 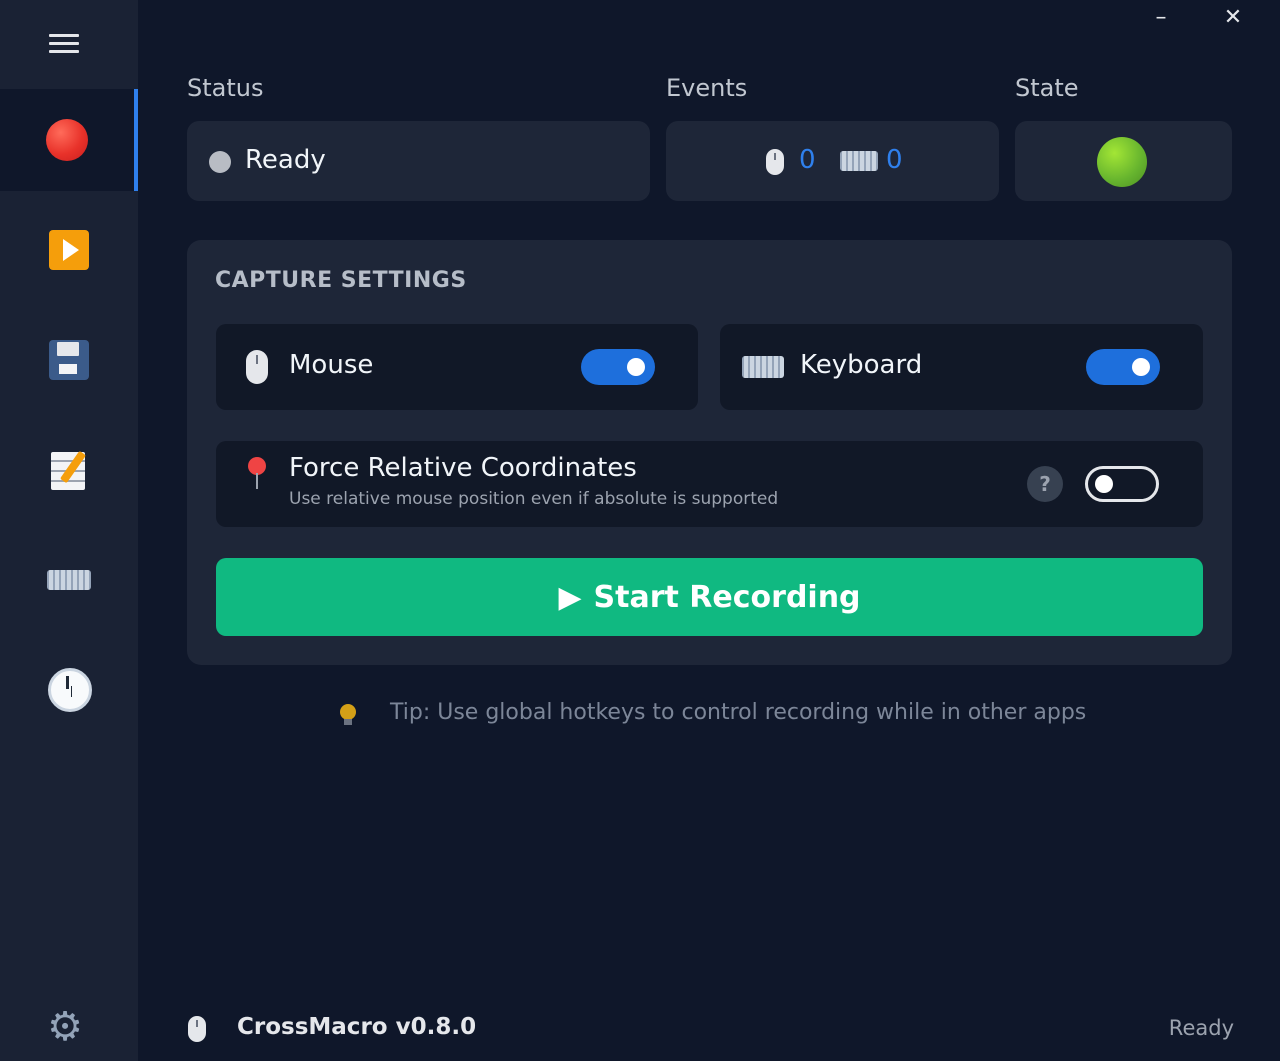 What do you see at coordinates (727, 597) in the screenshot?
I see `start-recording-label: Start Recording` at bounding box center [727, 597].